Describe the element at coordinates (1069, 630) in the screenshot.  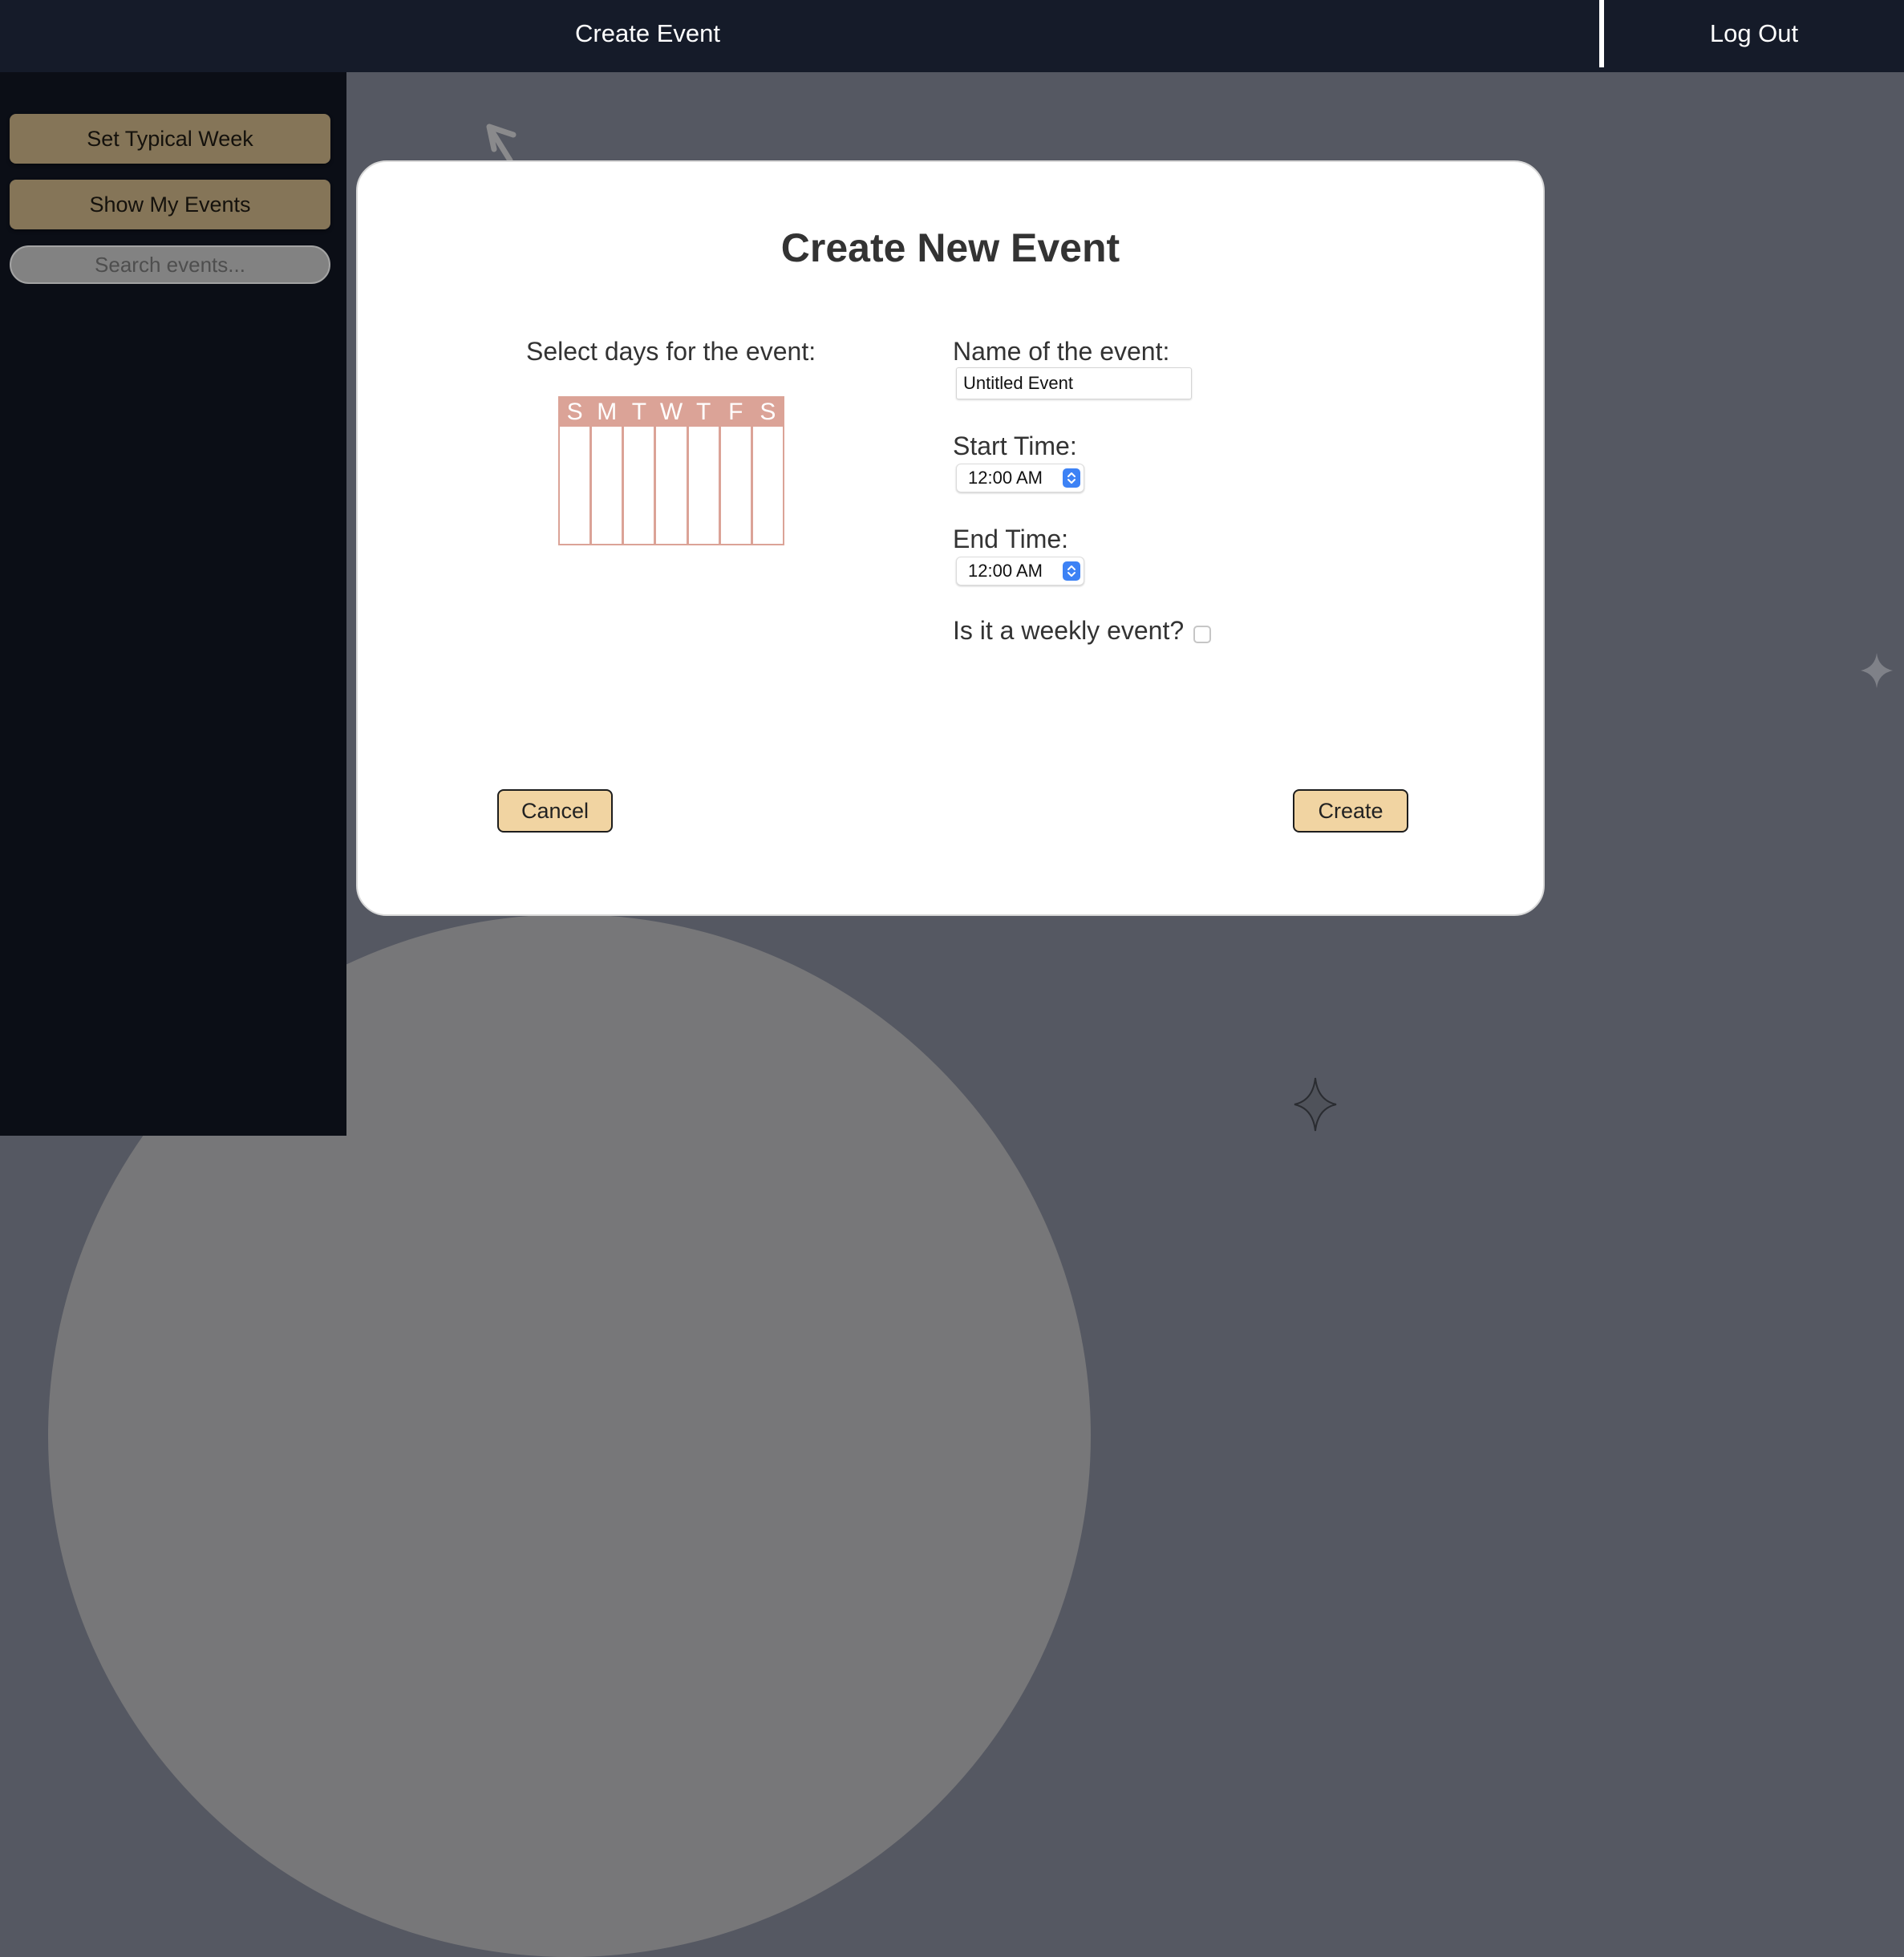
I see `weekly-event-label: Is it a weekly event?` at that location.